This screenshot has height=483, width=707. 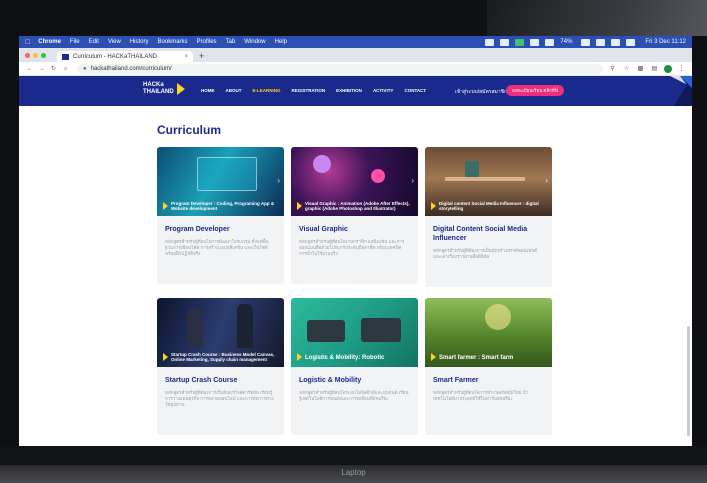 What do you see at coordinates (340, 68) in the screenshot?
I see `address-bar: ● hackathailand.com/curriculum/` at bounding box center [340, 68].